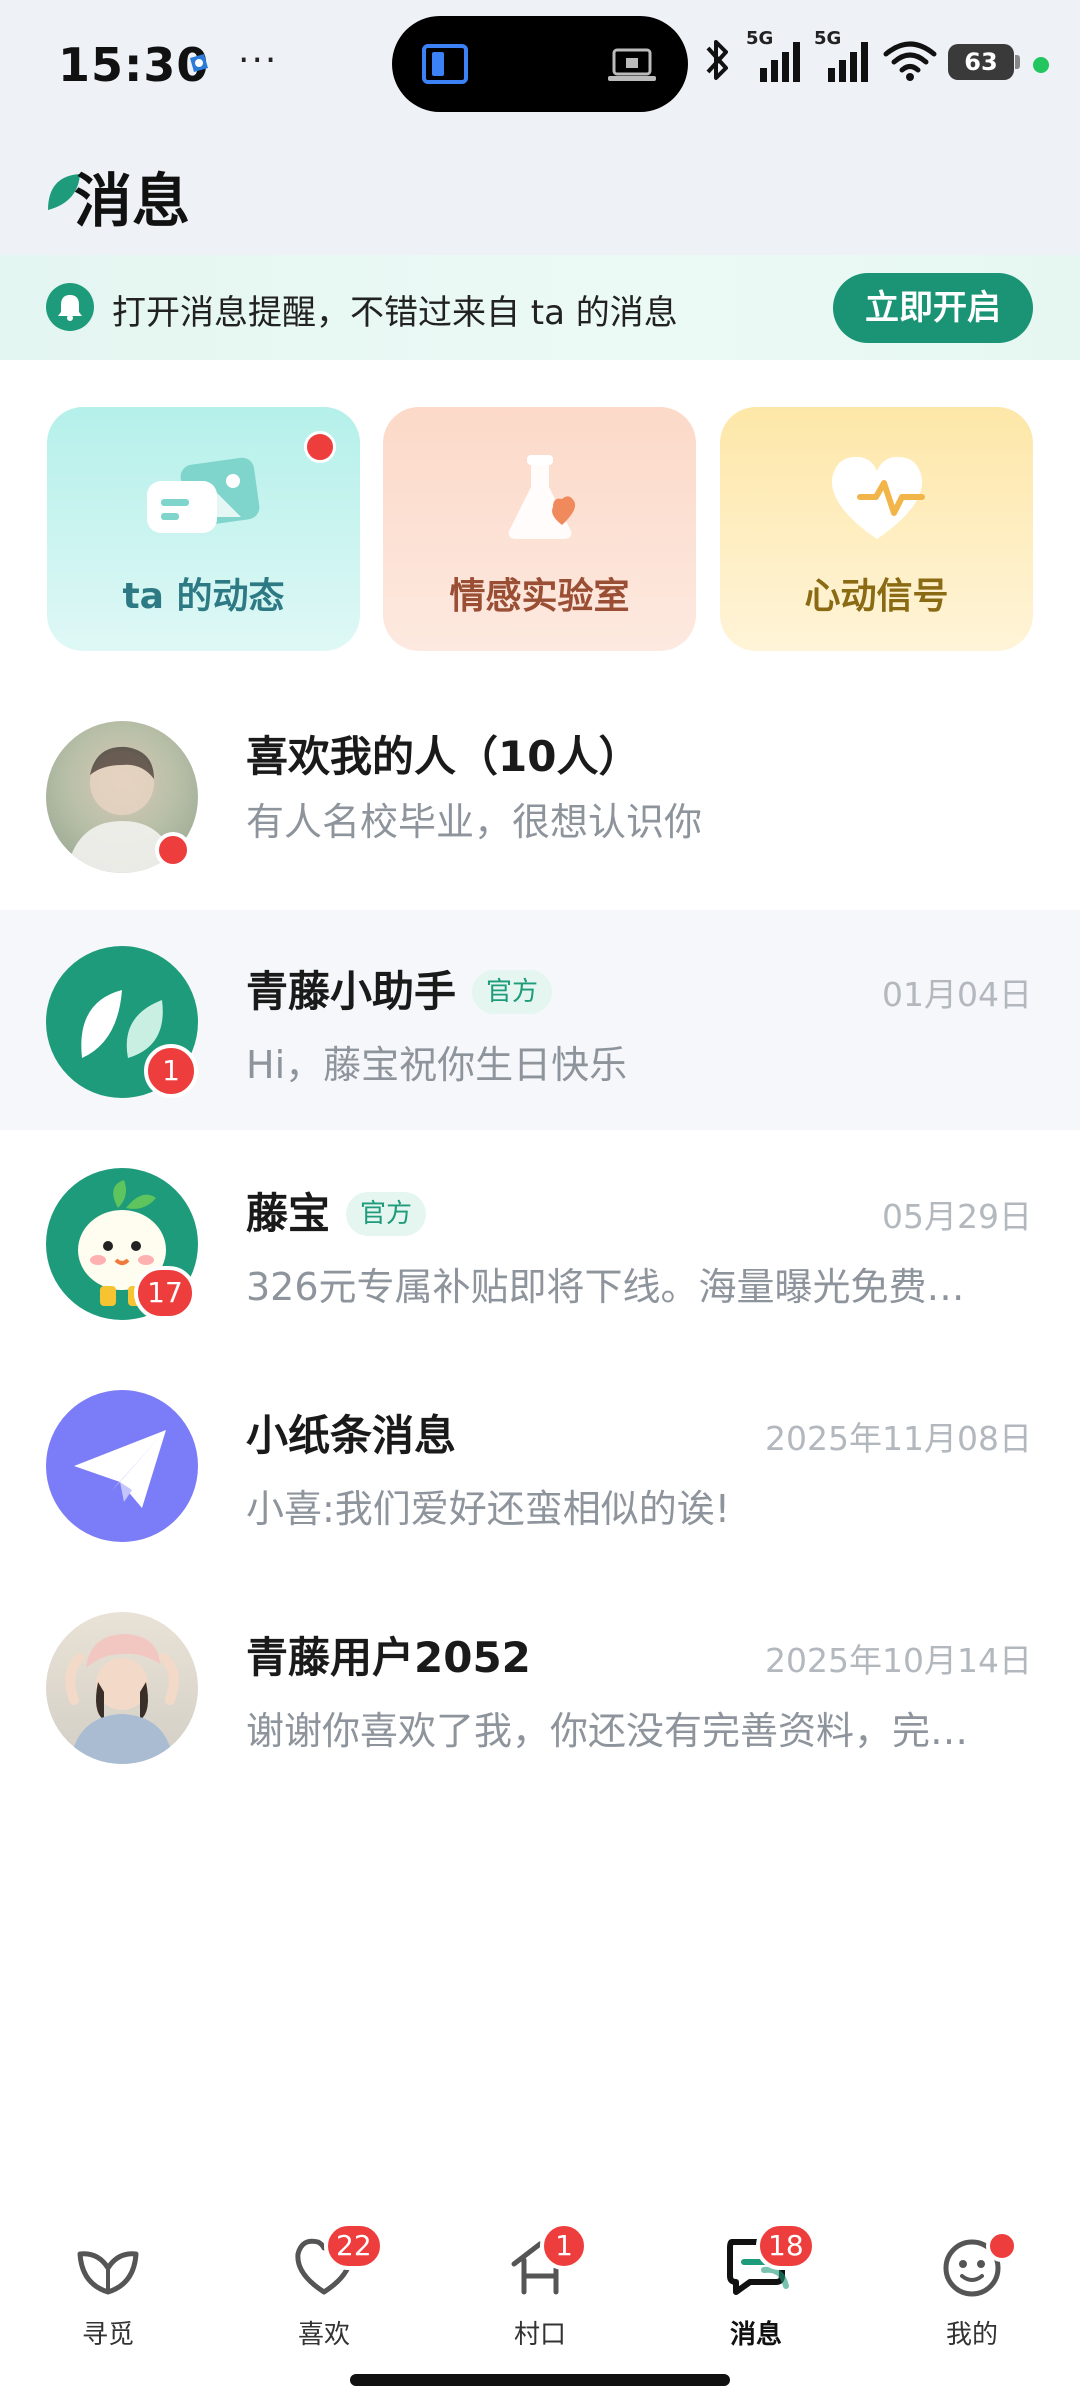 The height and width of the screenshot is (2403, 1080). What do you see at coordinates (972, 2285) in the screenshot?
I see `nav-profile: 我的` at bounding box center [972, 2285].